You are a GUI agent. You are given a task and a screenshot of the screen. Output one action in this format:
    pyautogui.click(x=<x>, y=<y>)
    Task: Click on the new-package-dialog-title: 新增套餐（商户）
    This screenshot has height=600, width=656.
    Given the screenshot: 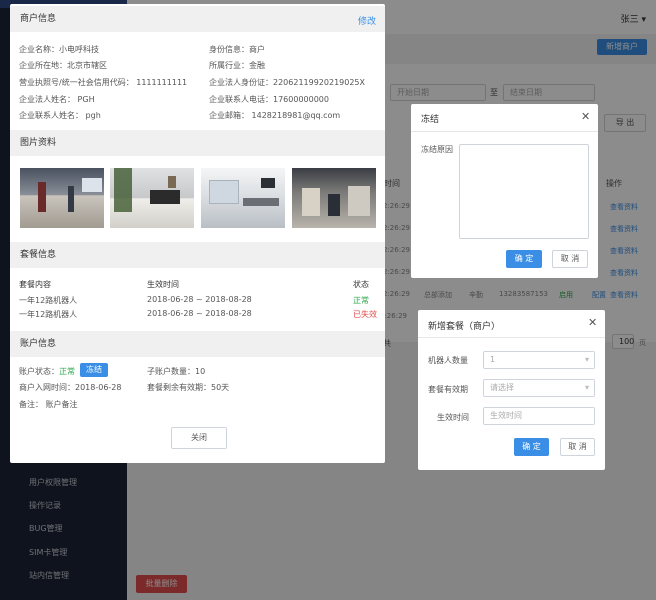 What is the action you would take?
    pyautogui.click(x=464, y=327)
    